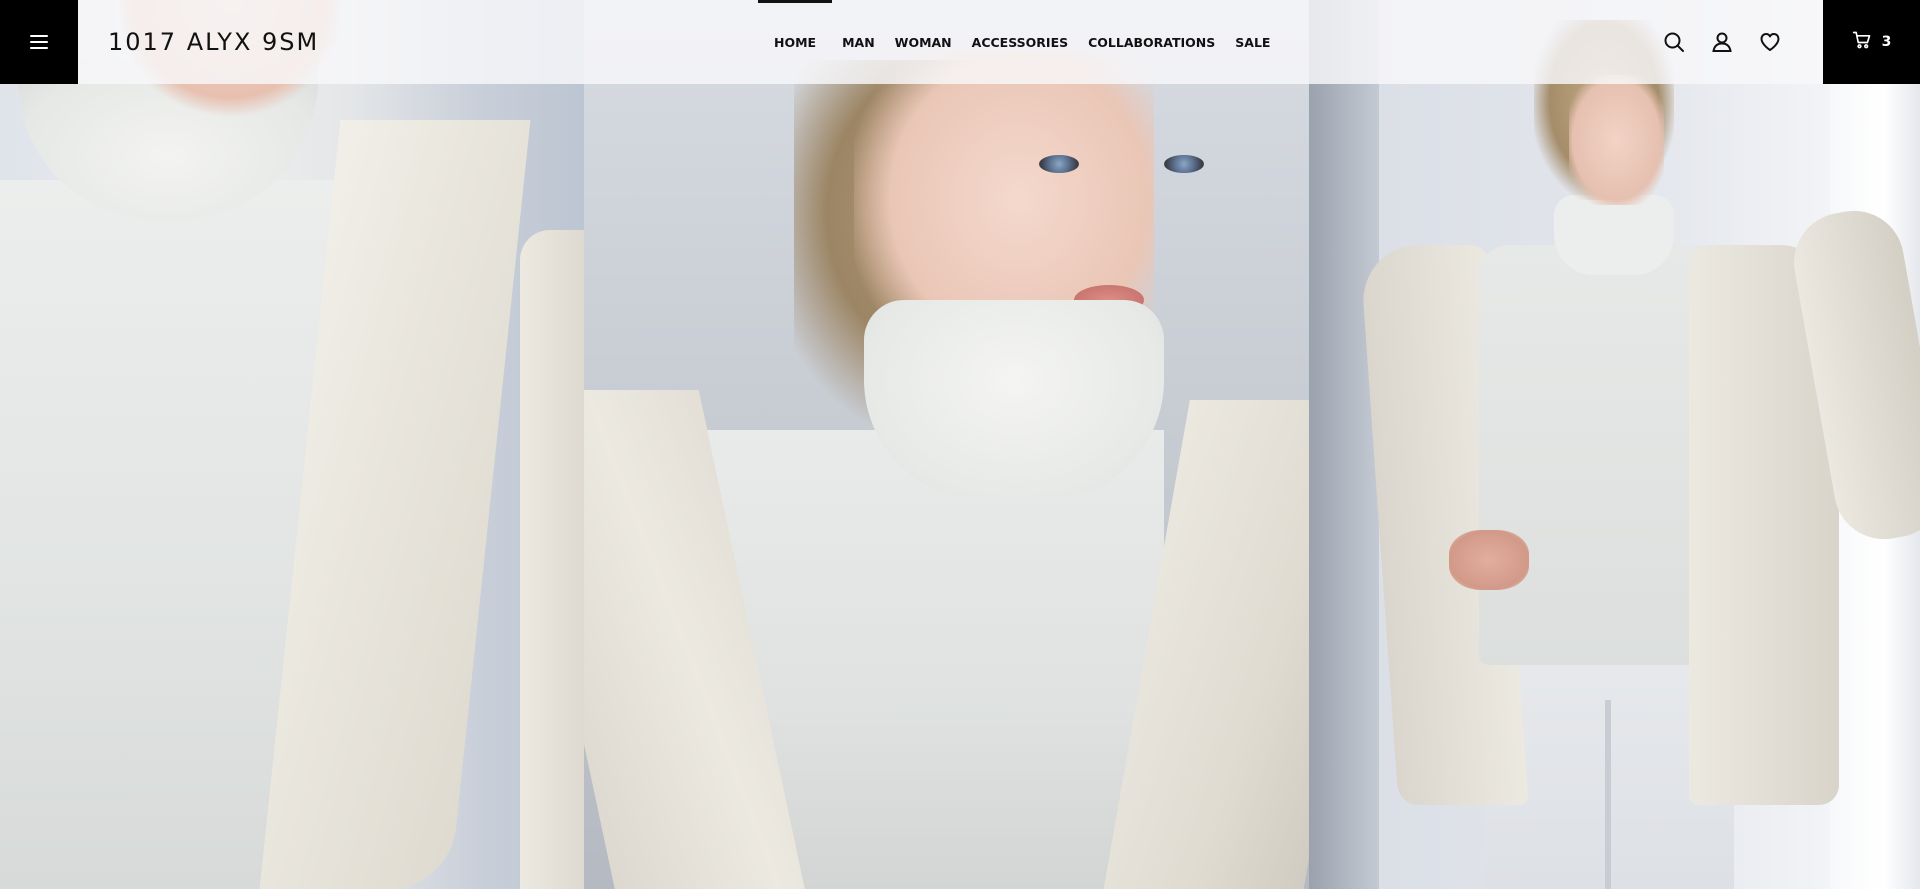  I want to click on nav-item-accessories: ACCESSORIES, so click(1020, 42).